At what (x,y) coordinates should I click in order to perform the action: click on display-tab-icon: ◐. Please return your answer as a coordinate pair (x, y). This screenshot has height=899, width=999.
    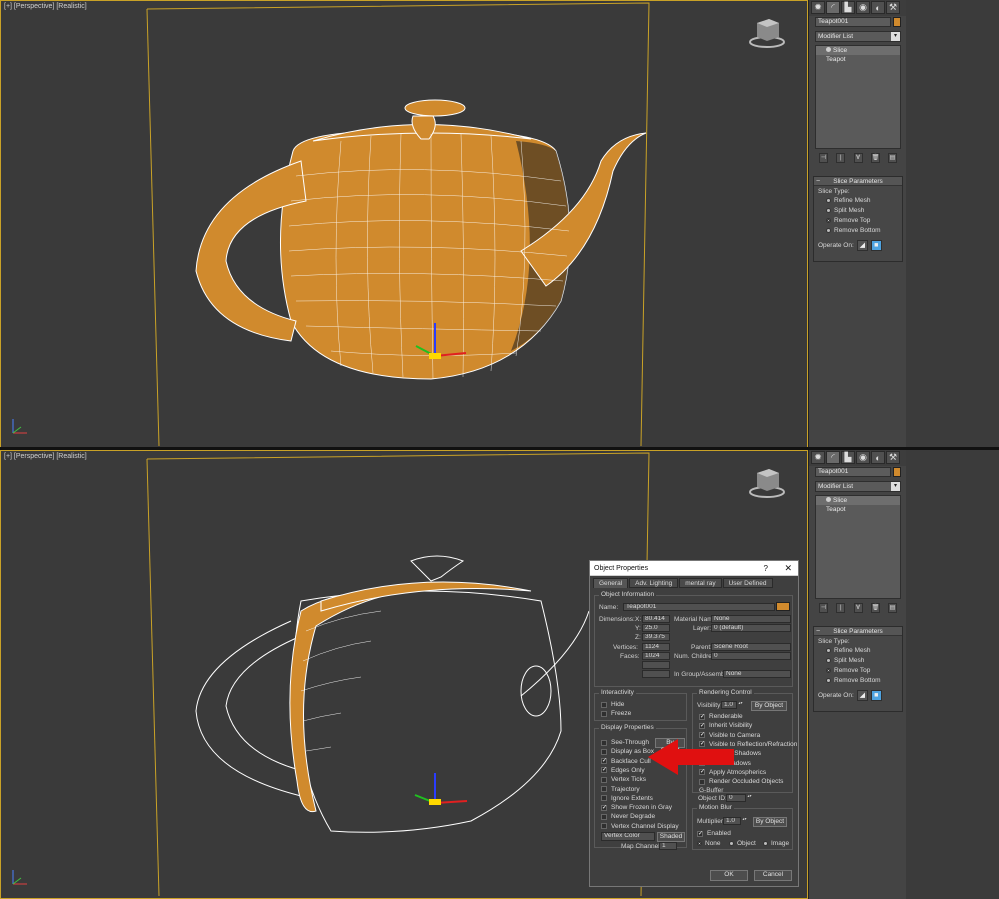
    Looking at the image, I should click on (878, 457).